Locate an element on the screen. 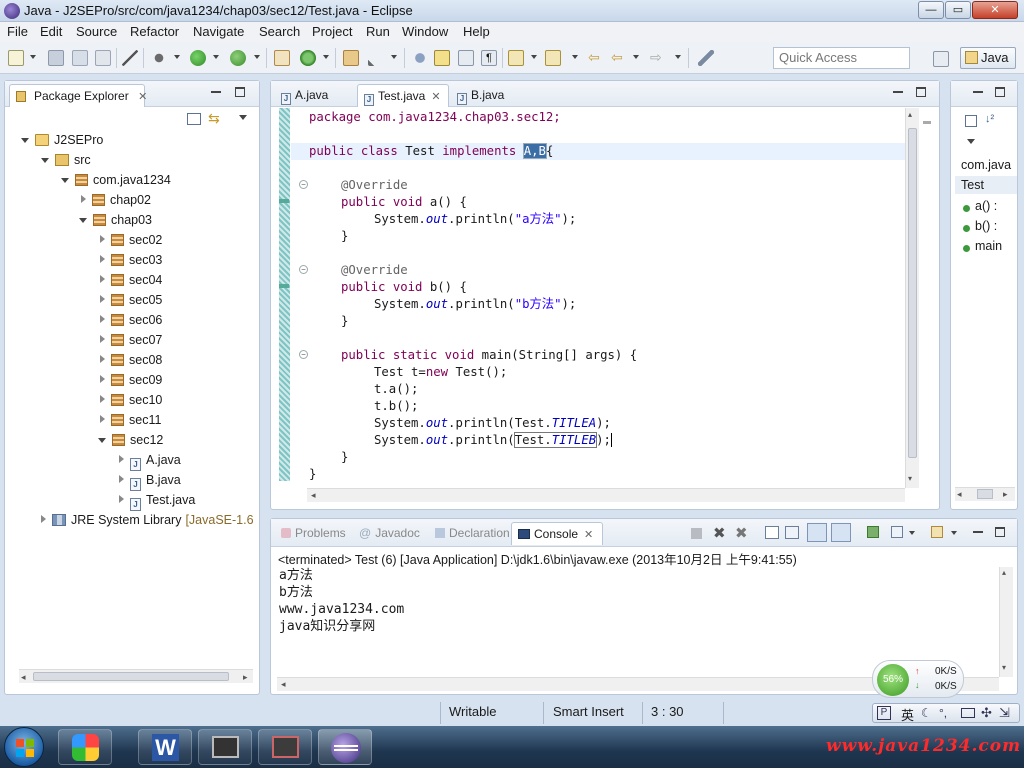 The height and width of the screenshot is (768, 1024). menu-navigate: Navigate is located at coordinates (218, 31).